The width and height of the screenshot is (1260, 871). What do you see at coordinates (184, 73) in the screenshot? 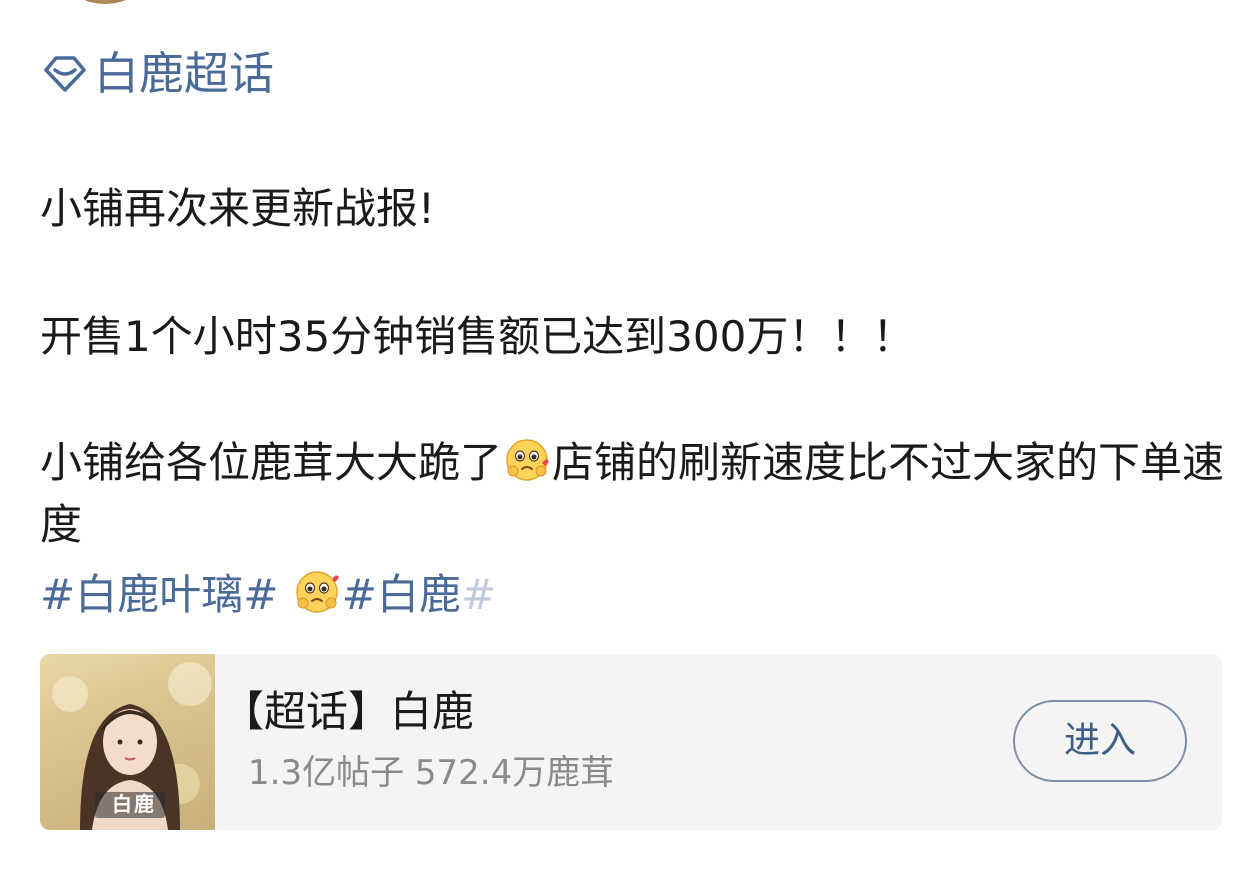
I see `super-topic-label: 白鹿超话` at bounding box center [184, 73].